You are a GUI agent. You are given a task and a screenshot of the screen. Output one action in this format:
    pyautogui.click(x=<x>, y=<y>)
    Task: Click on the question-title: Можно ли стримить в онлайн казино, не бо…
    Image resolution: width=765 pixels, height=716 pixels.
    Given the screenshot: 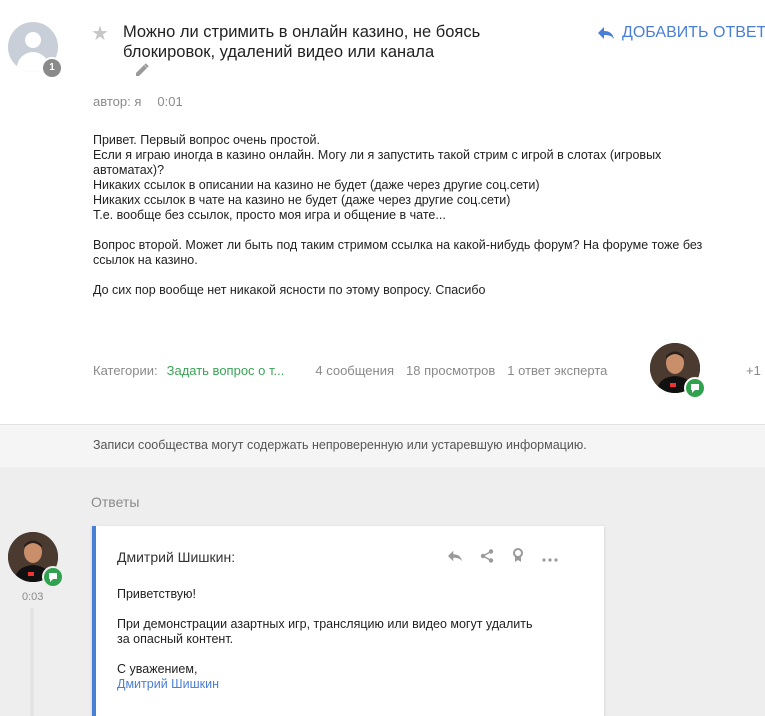 What is the action you would take?
    pyautogui.click(x=302, y=42)
    